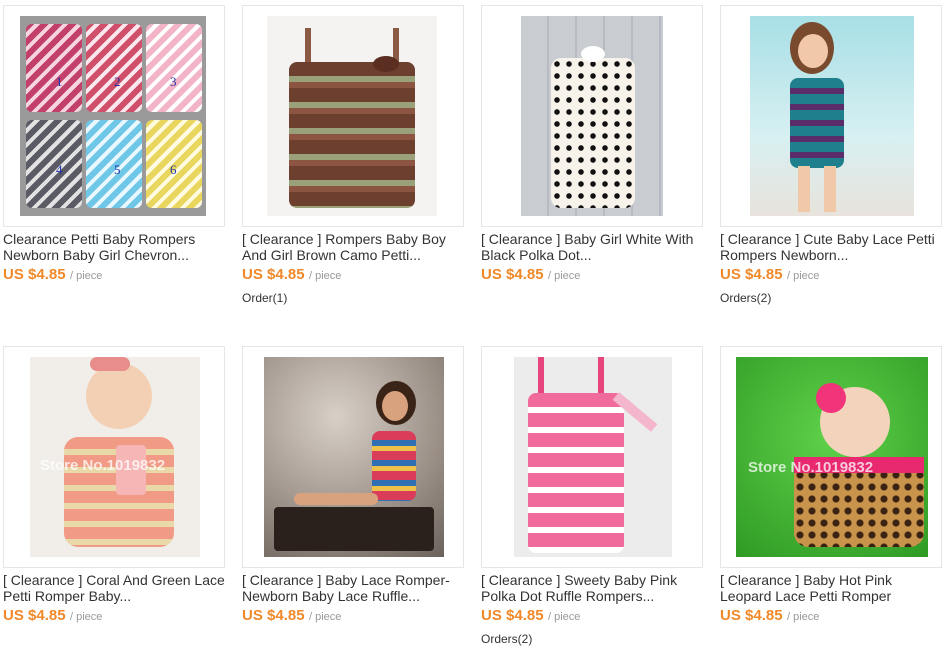 The width and height of the screenshot is (949, 651). Describe the element at coordinates (173, 169) in the screenshot. I see `variant-number-label: 6` at that location.